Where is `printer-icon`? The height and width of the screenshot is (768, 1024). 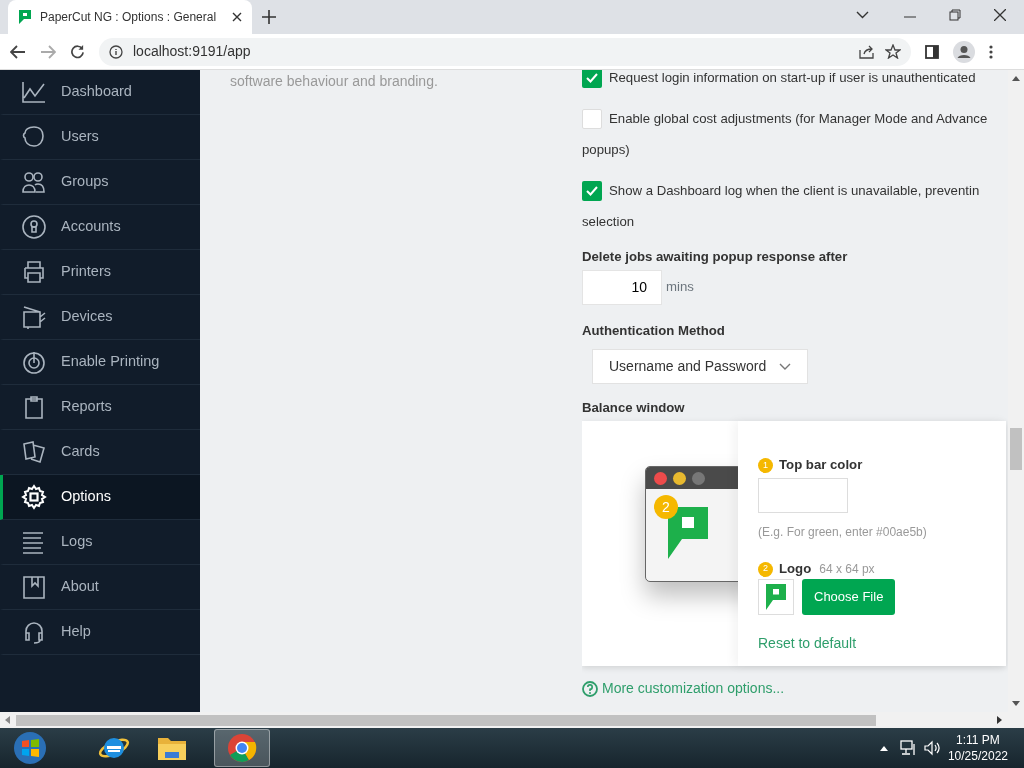
printer-icon is located at coordinates (34, 272).